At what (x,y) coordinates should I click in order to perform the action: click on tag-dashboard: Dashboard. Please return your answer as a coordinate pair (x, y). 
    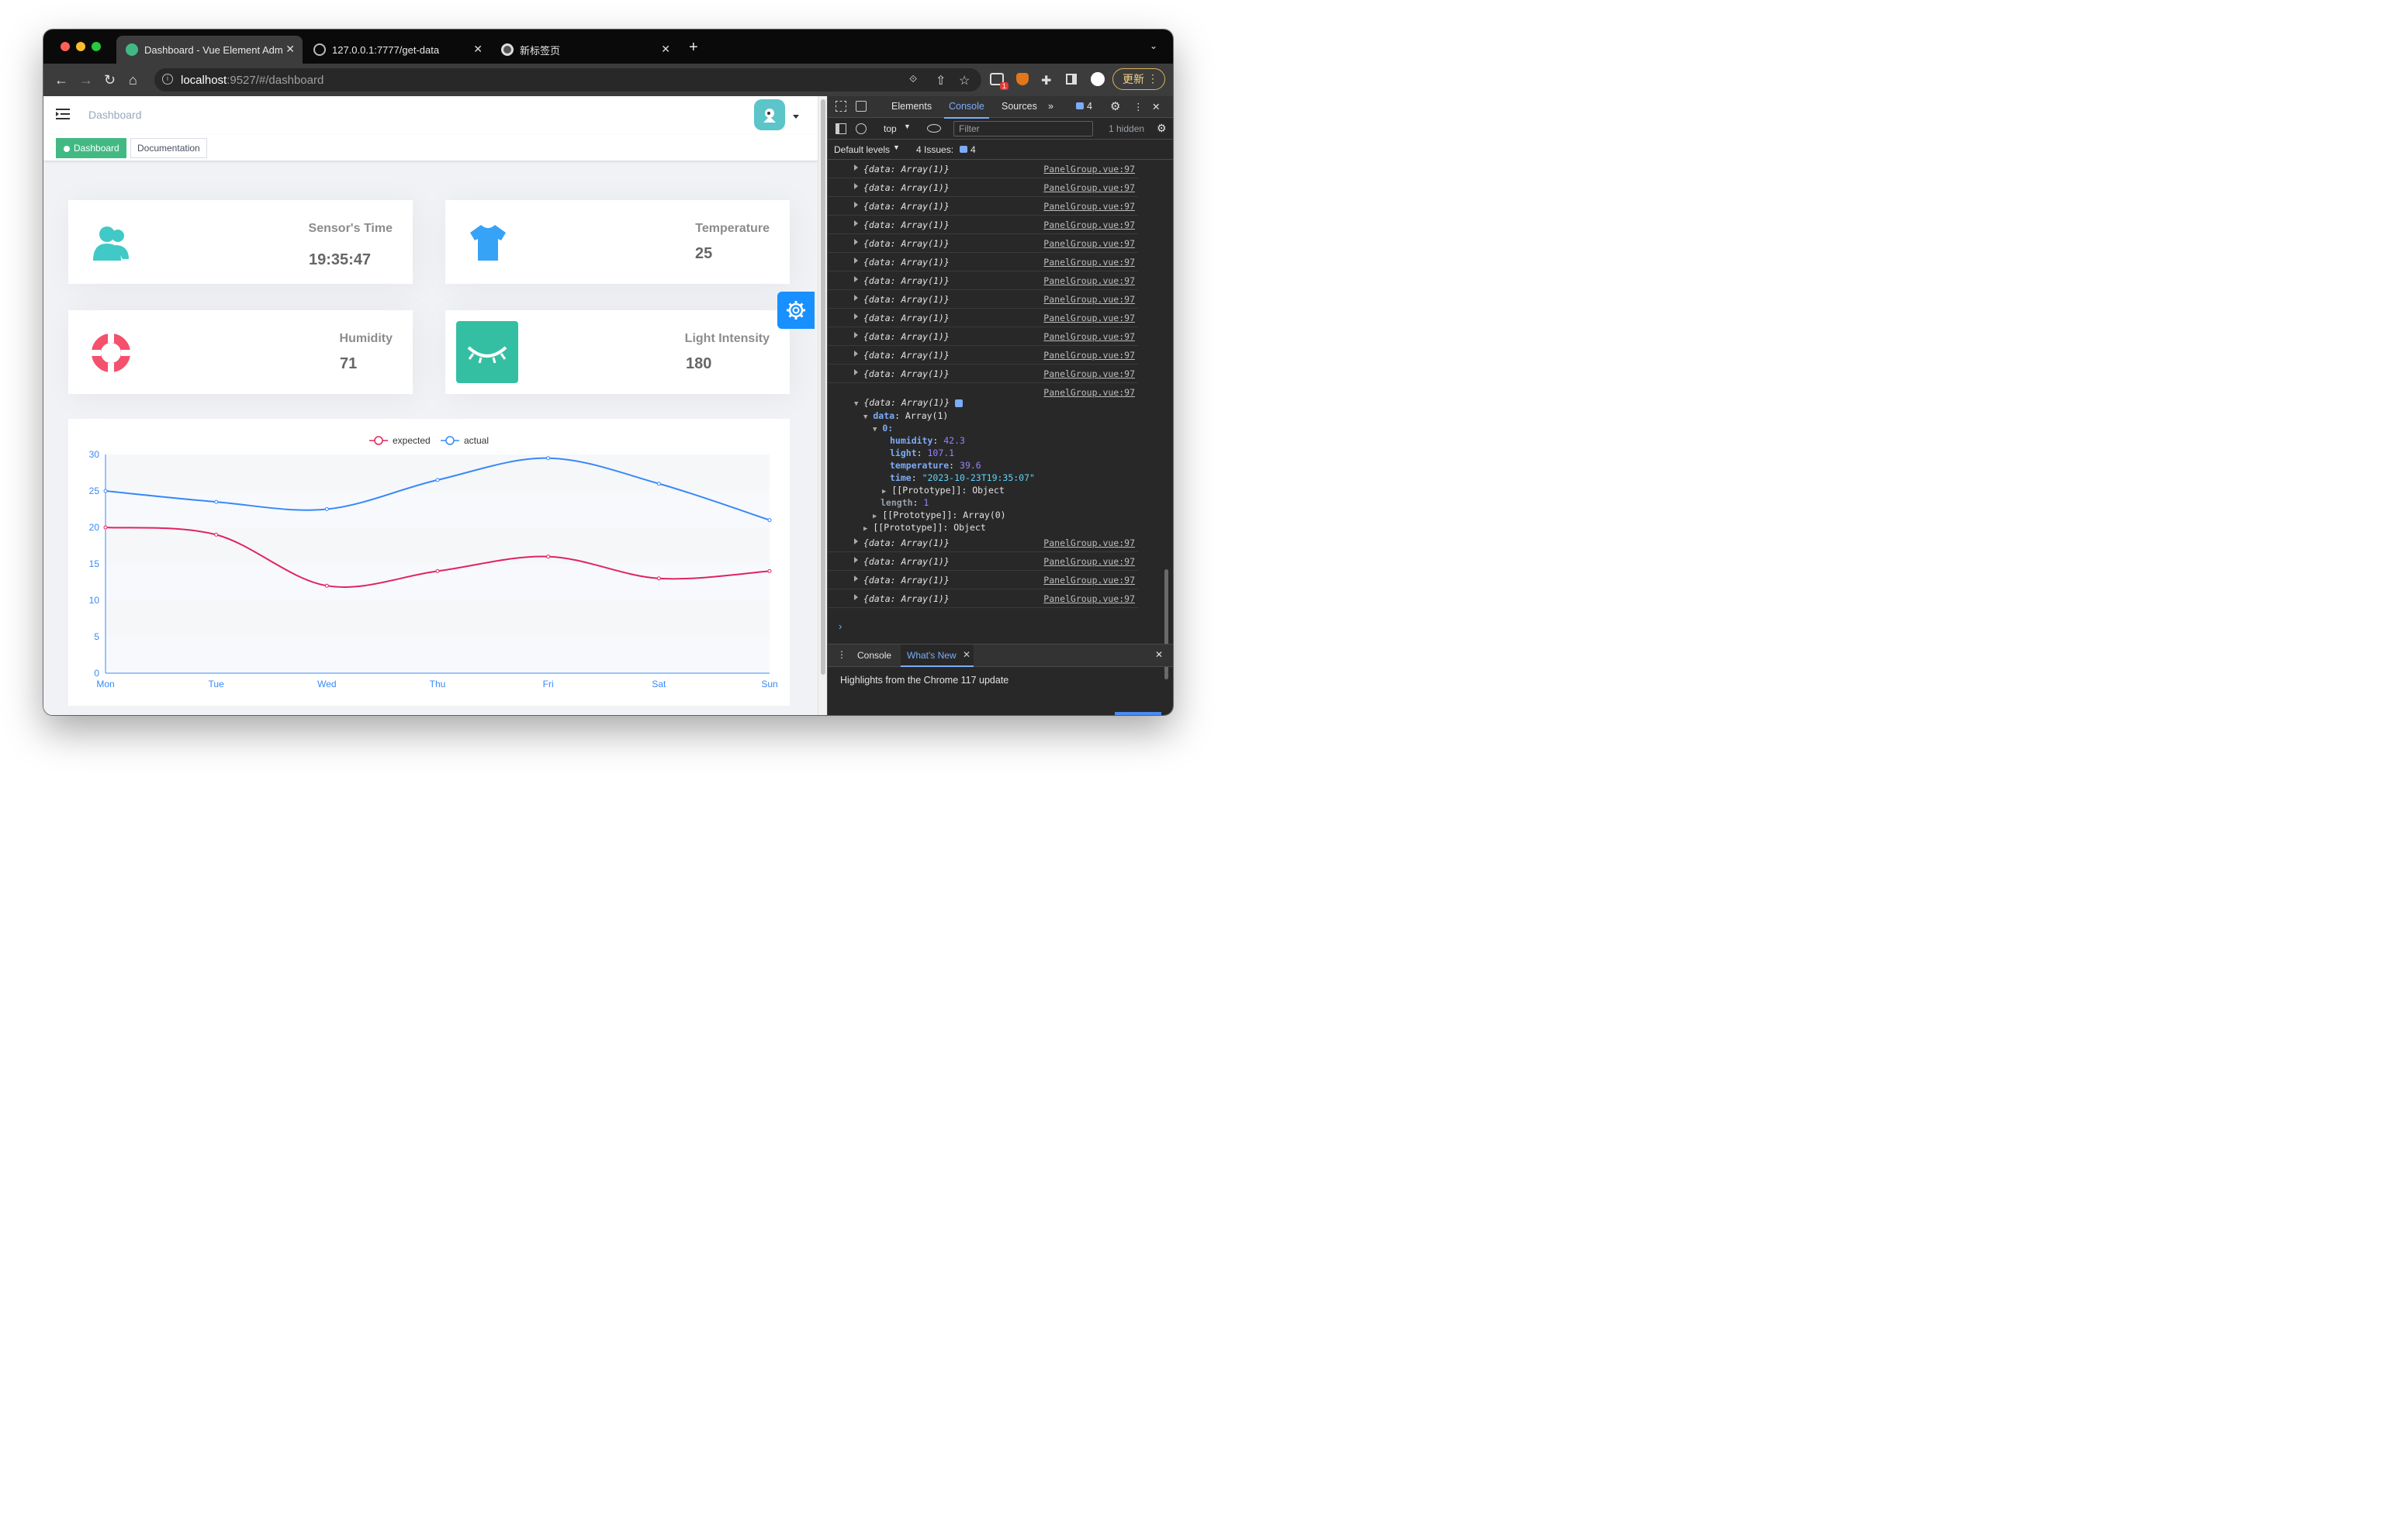
    Looking at the image, I should click on (91, 148).